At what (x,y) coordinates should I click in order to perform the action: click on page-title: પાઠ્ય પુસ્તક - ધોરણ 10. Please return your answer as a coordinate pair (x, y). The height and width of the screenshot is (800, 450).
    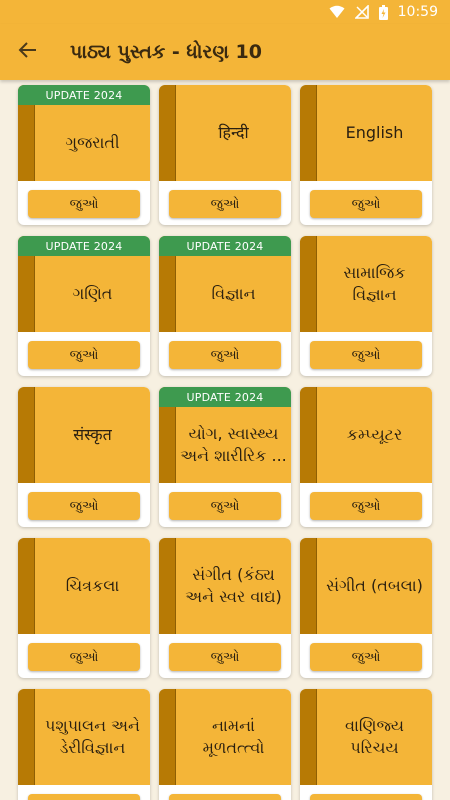
    Looking at the image, I should click on (166, 52).